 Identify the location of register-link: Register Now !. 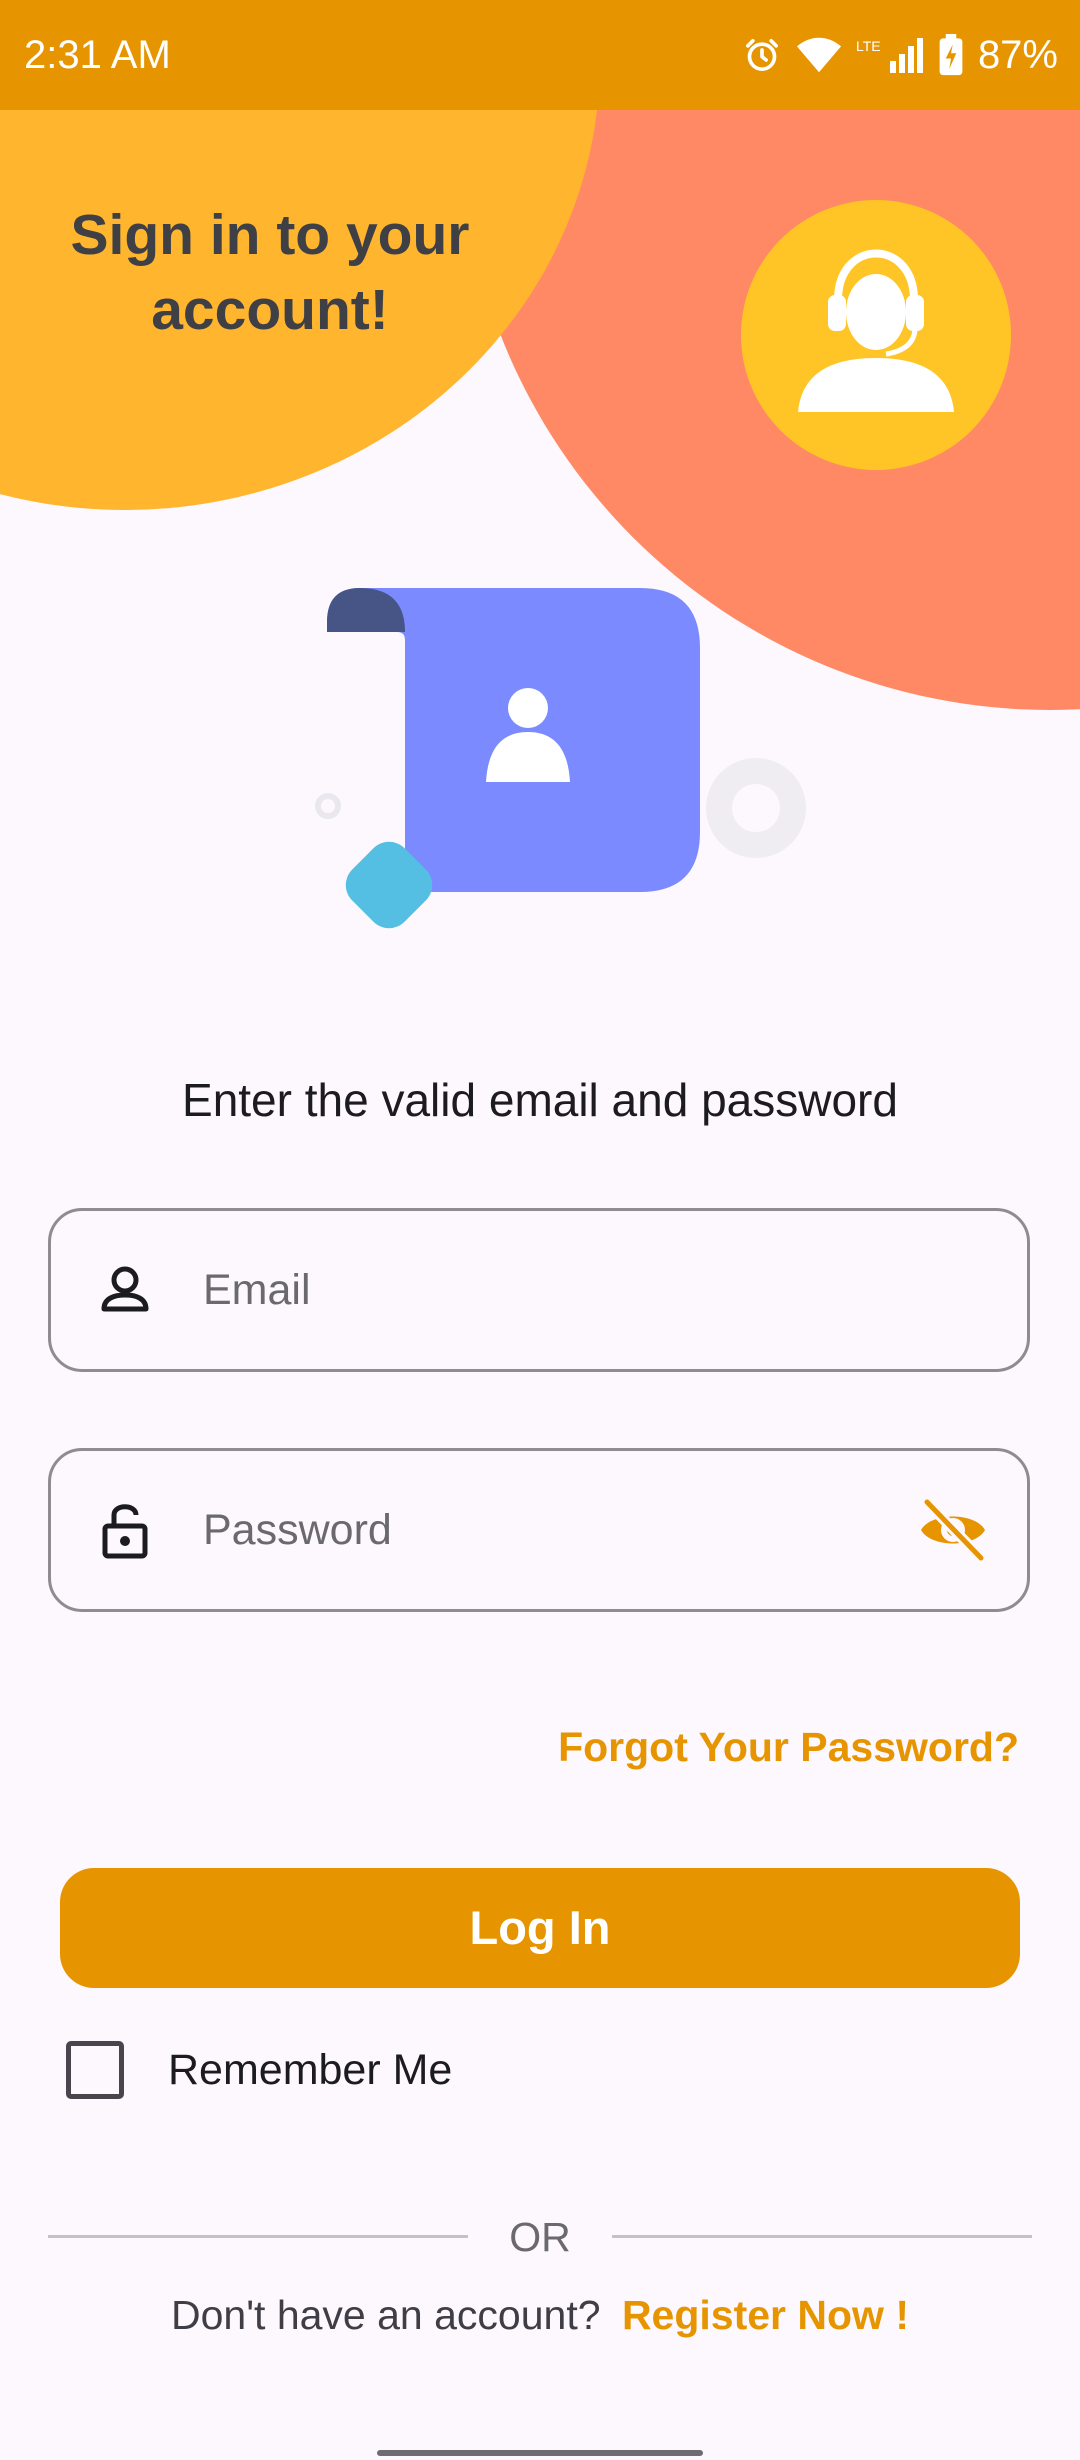
(765, 2315).